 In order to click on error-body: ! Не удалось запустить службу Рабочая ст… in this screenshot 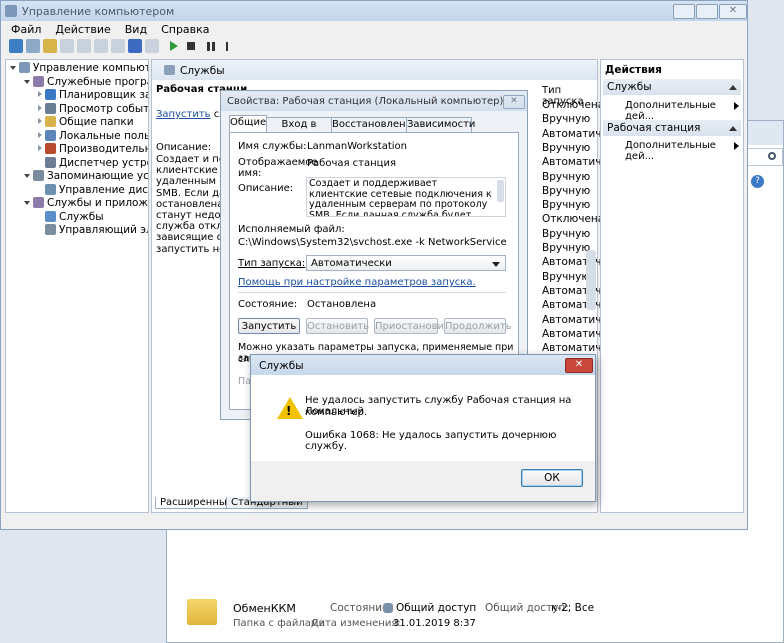, I will do `click(423, 418)`.